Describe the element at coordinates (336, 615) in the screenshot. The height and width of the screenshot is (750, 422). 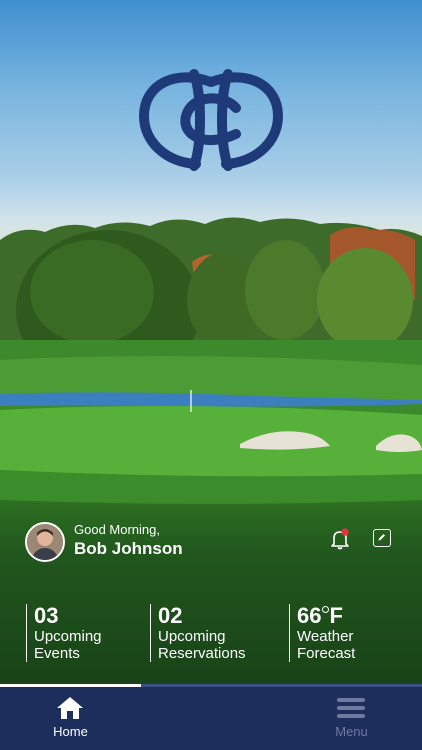
I see `temperature-unit: F` at that location.